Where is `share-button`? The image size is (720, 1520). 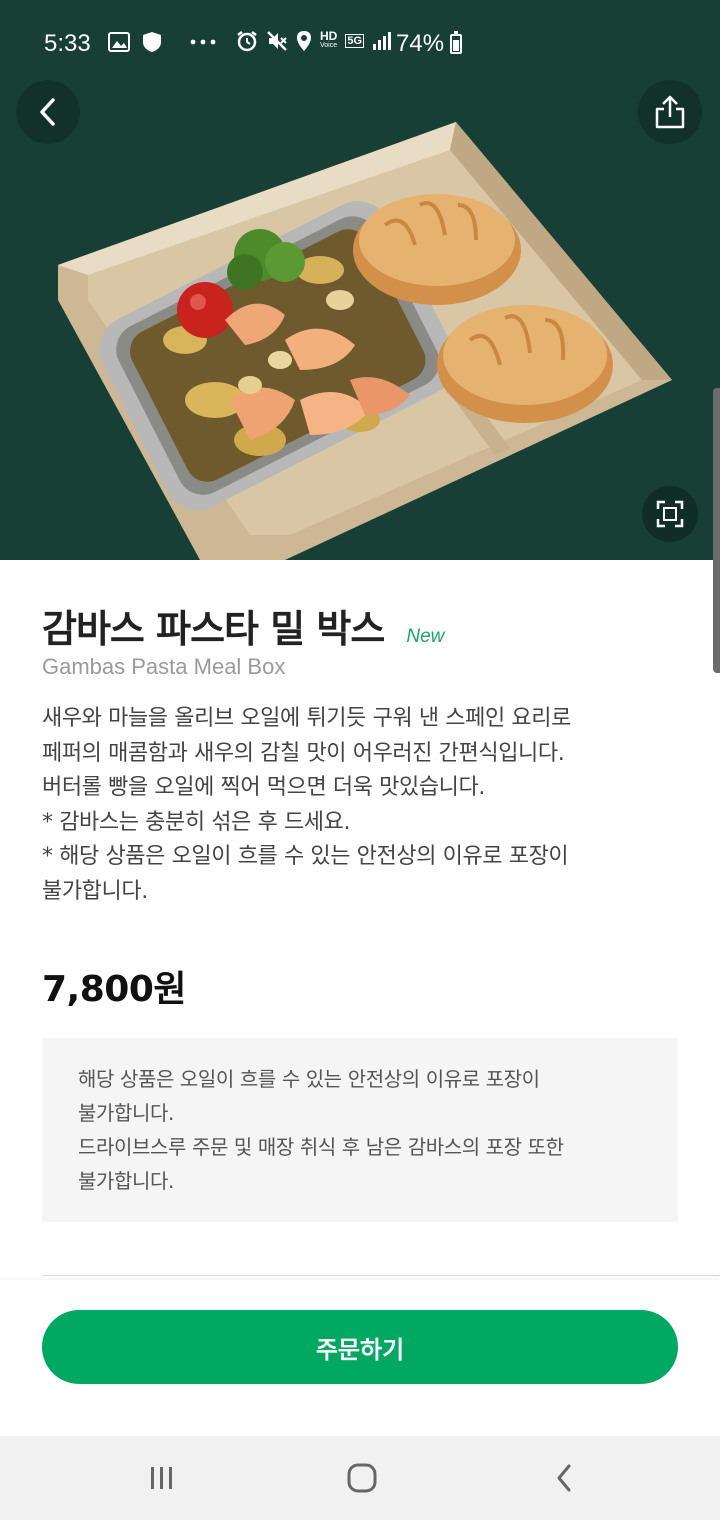 share-button is located at coordinates (670, 112).